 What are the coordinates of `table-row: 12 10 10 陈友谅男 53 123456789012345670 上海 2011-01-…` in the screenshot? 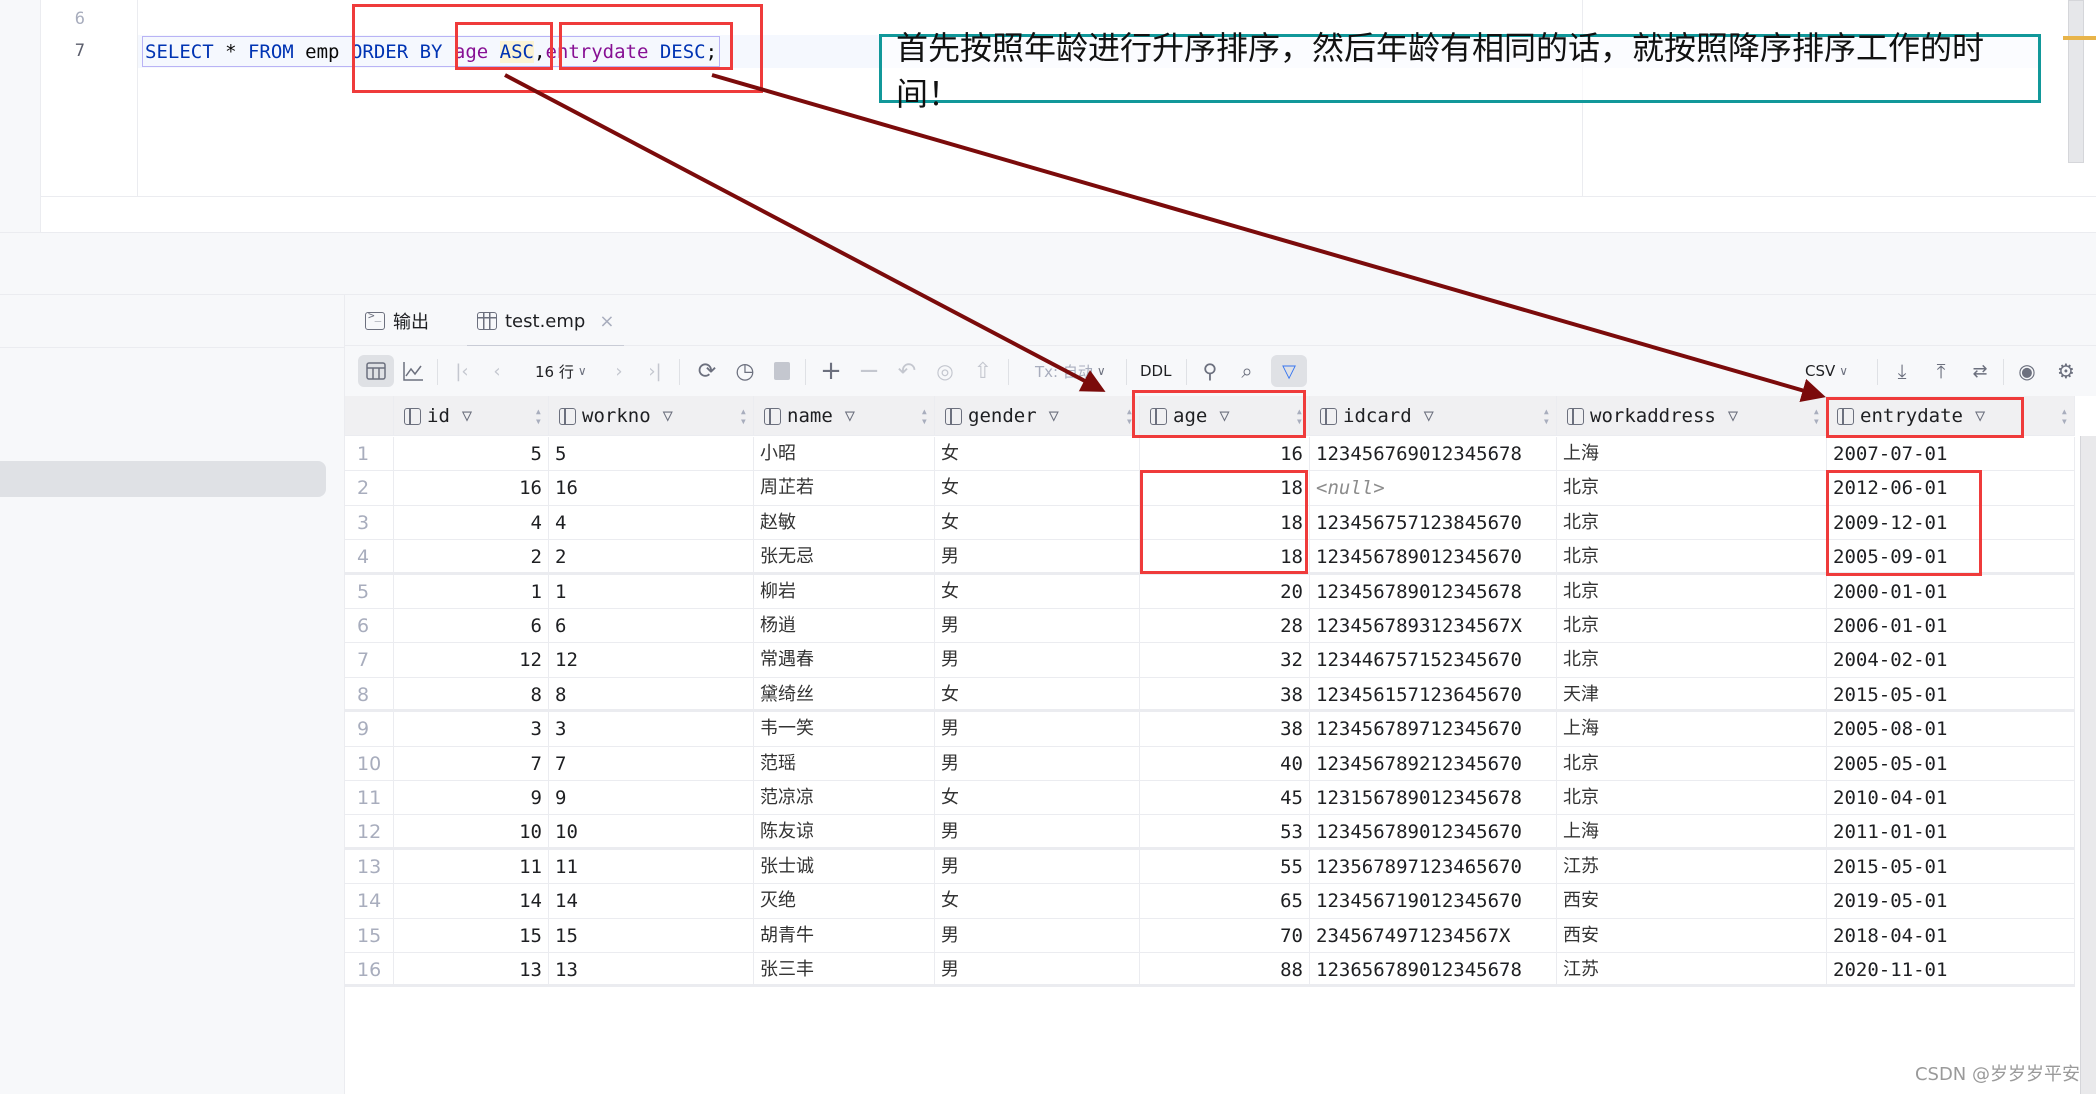 It's located at (1210, 832).